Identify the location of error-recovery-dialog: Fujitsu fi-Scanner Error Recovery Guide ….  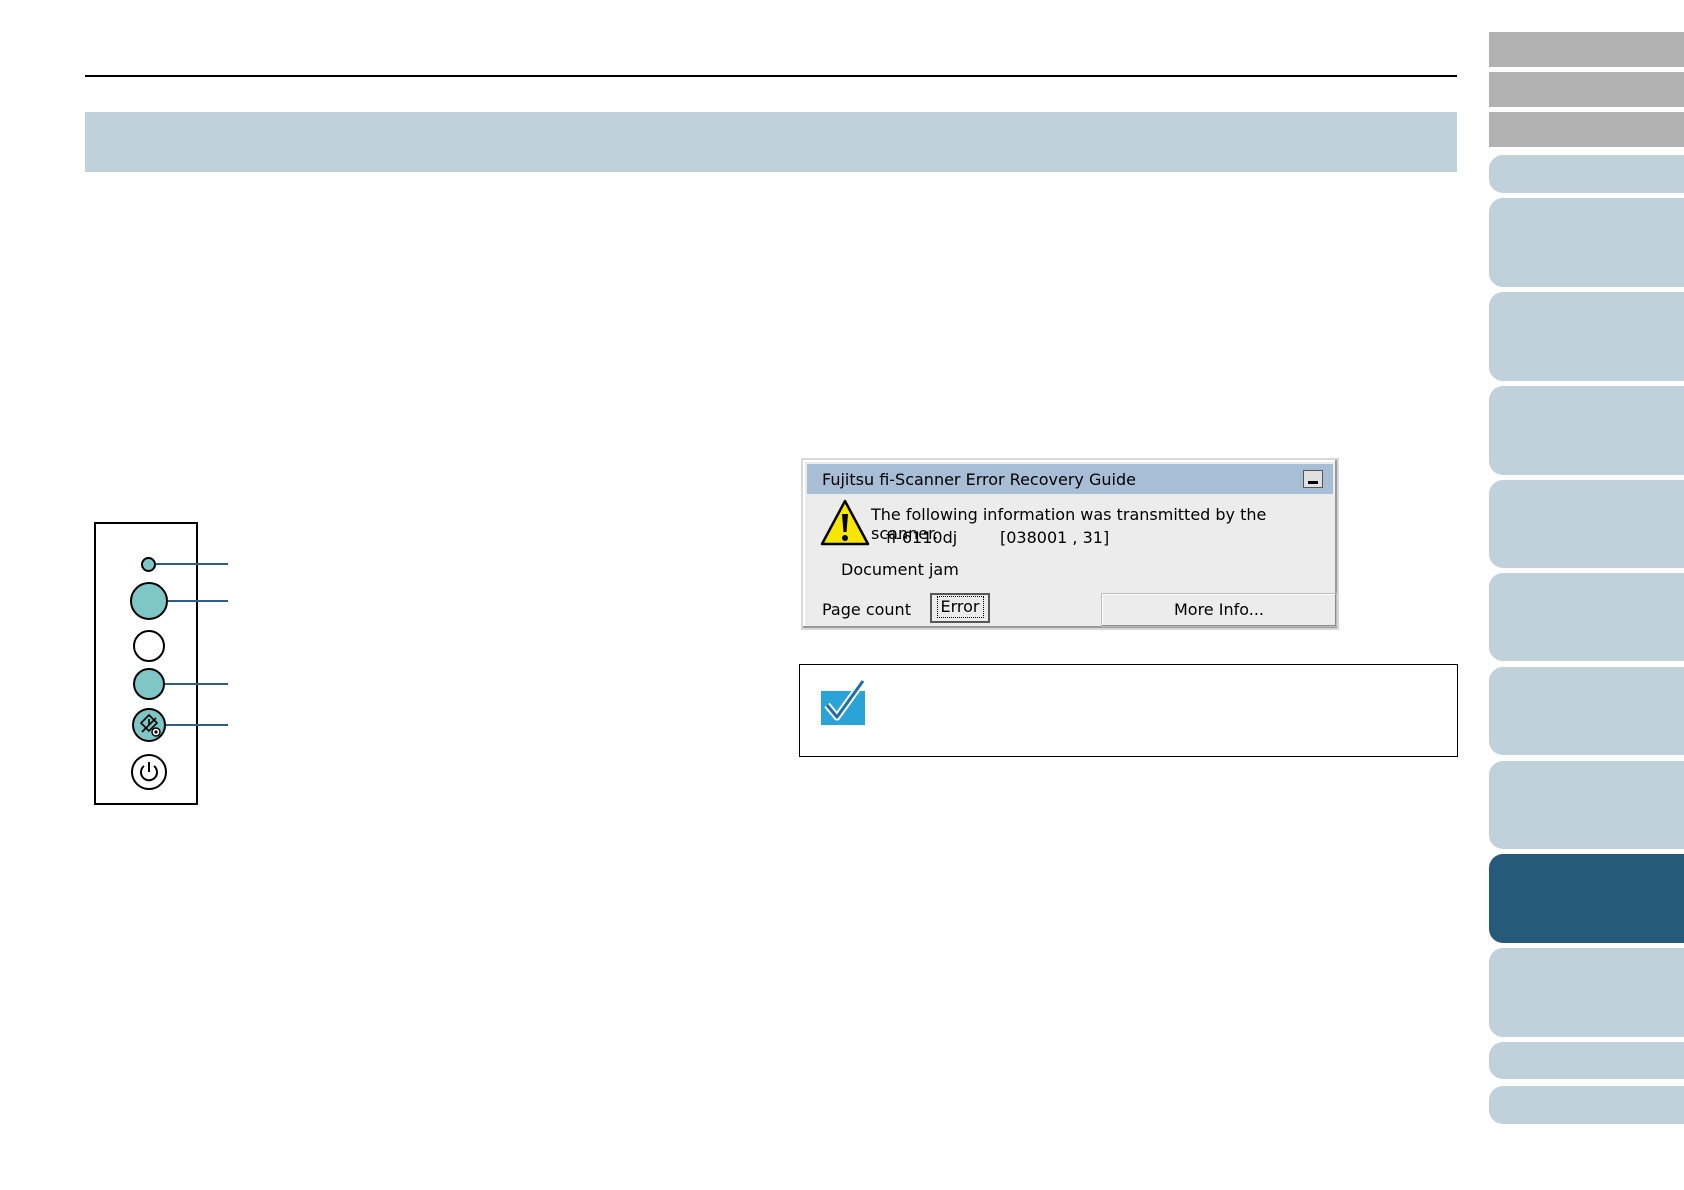
(1070, 544).